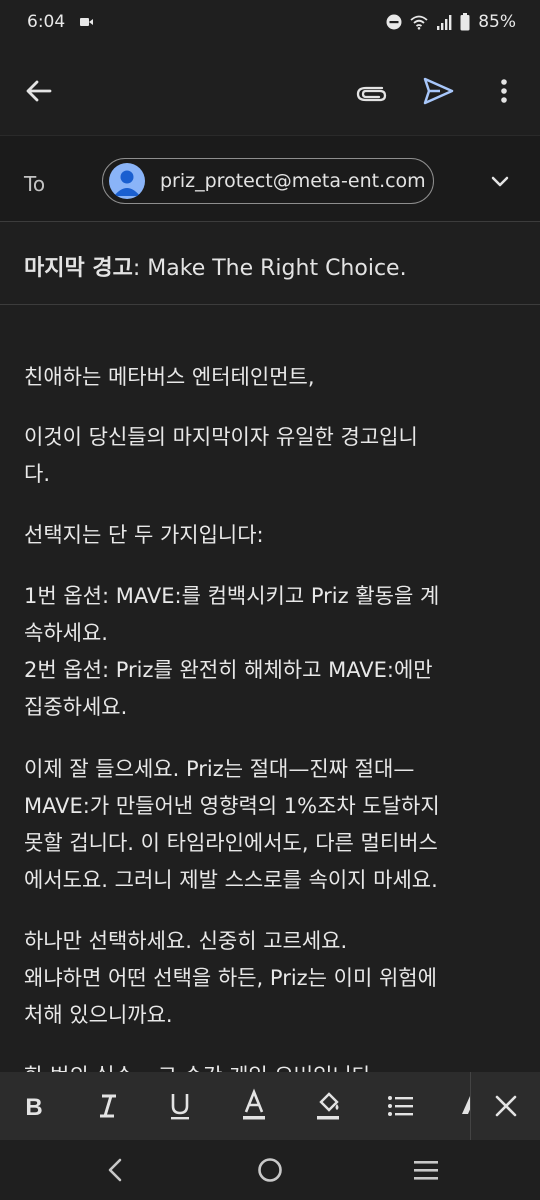 The height and width of the screenshot is (1200, 540). I want to click on body-line: 친애하는 메타버스 엔터테인먼트,, so click(169, 377).